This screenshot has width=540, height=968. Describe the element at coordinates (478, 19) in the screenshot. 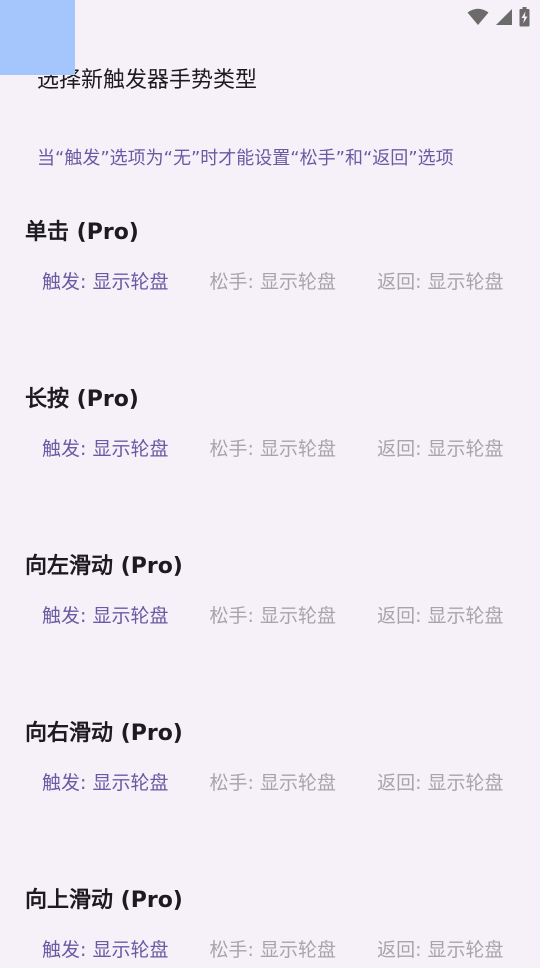

I see `wifi-icon` at that location.